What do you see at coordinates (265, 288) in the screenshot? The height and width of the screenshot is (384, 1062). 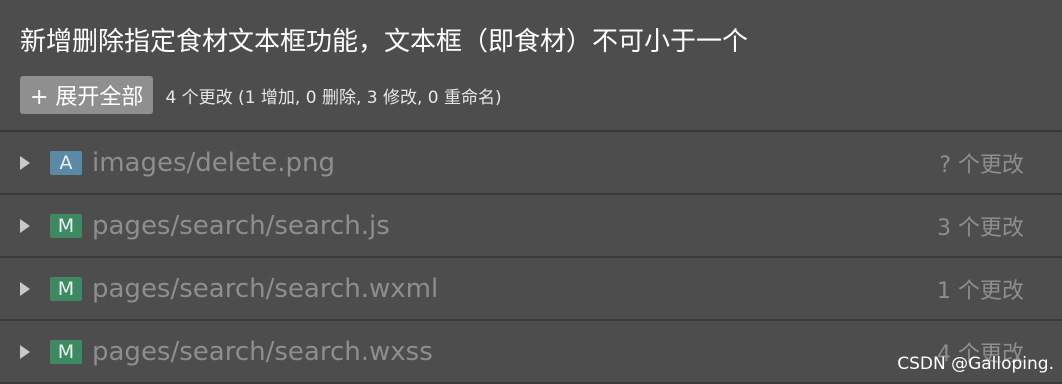 I see `file-name: pages/search/search.wxml` at bounding box center [265, 288].